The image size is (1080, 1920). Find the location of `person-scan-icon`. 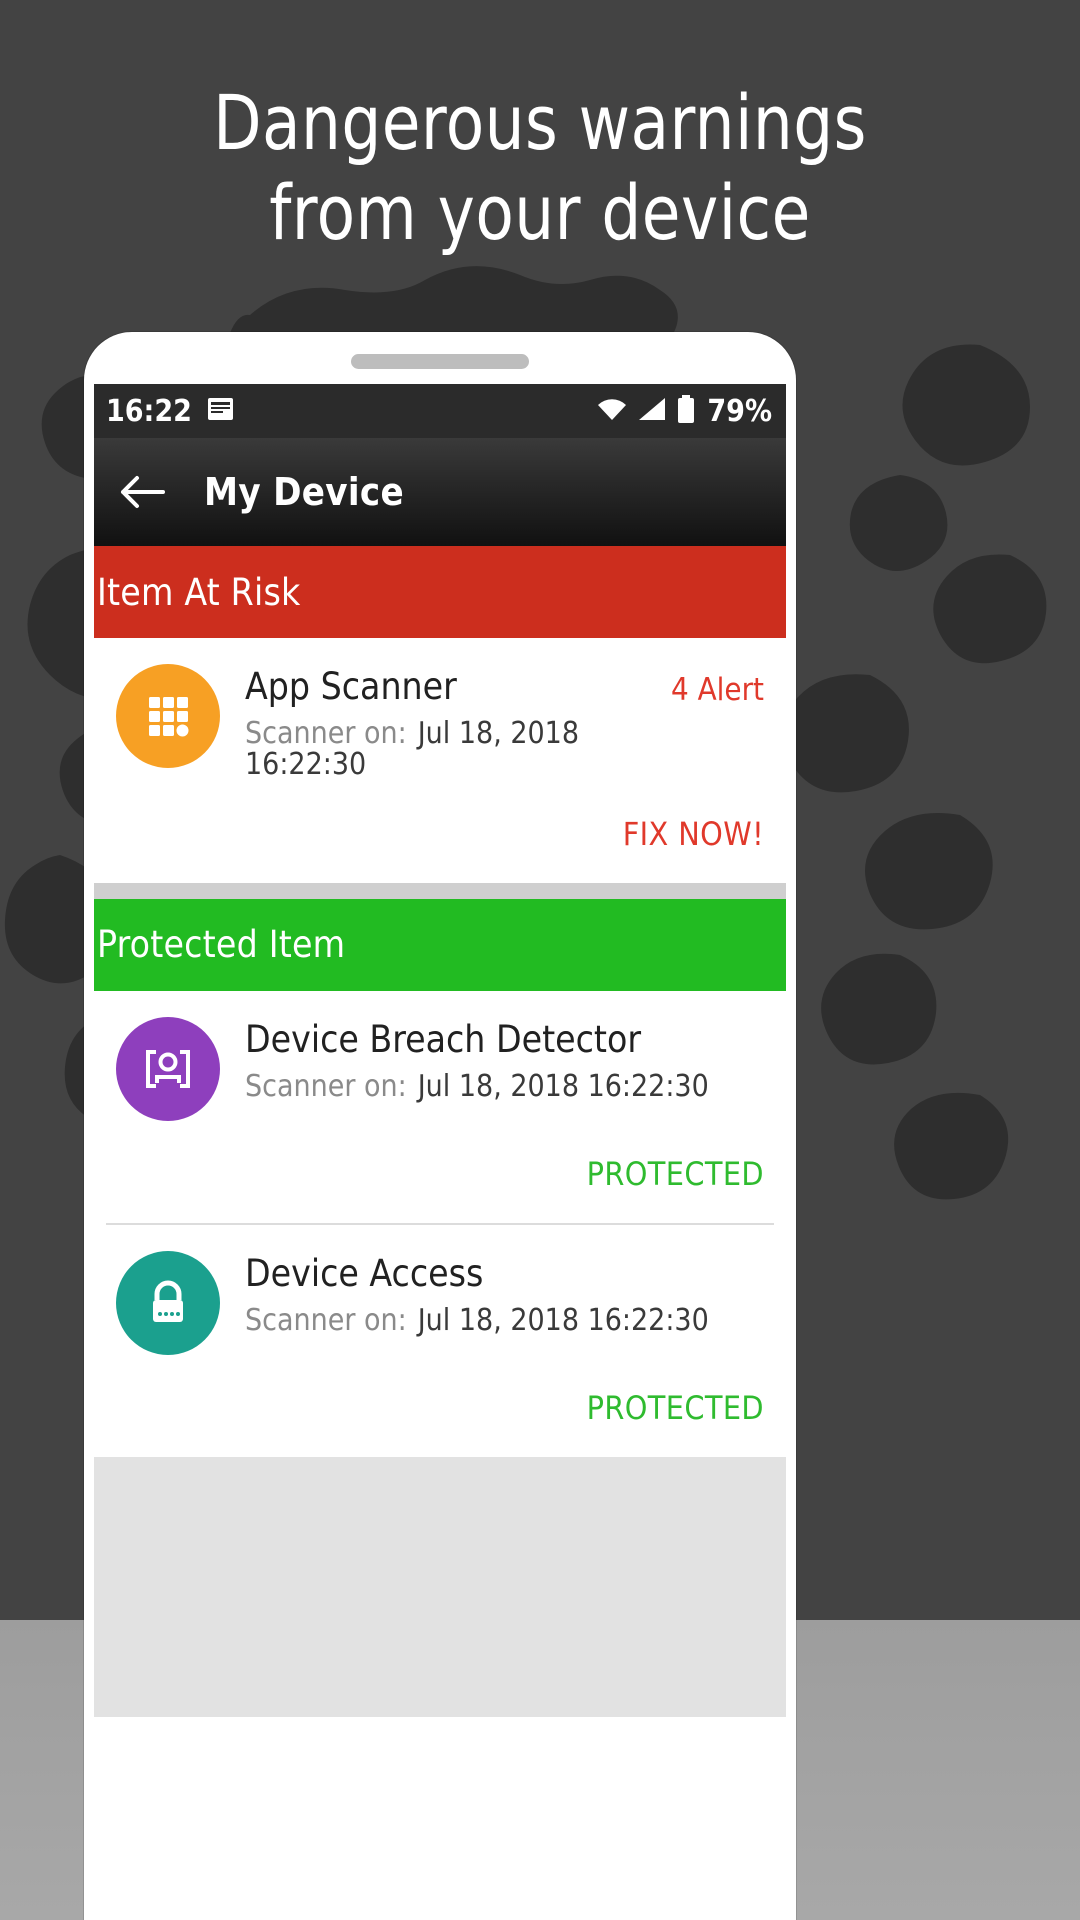

person-scan-icon is located at coordinates (168, 1068).